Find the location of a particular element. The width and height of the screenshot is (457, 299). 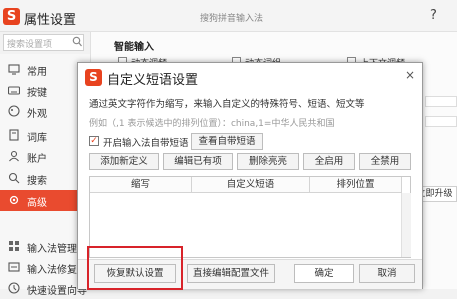

enable-all-button: 全启用 is located at coordinates (329, 161).